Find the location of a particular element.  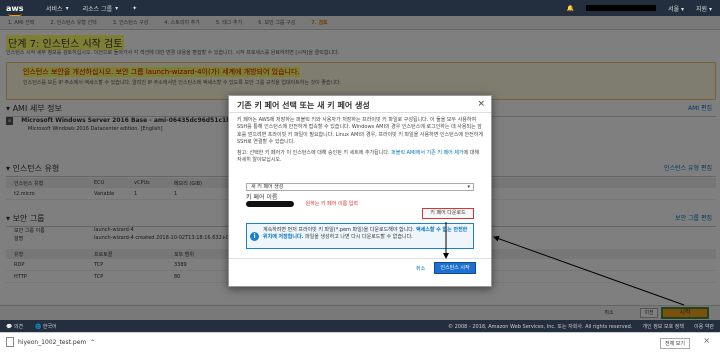

resource-groups-label: 리소스 그룹 is located at coordinates (97, 9).